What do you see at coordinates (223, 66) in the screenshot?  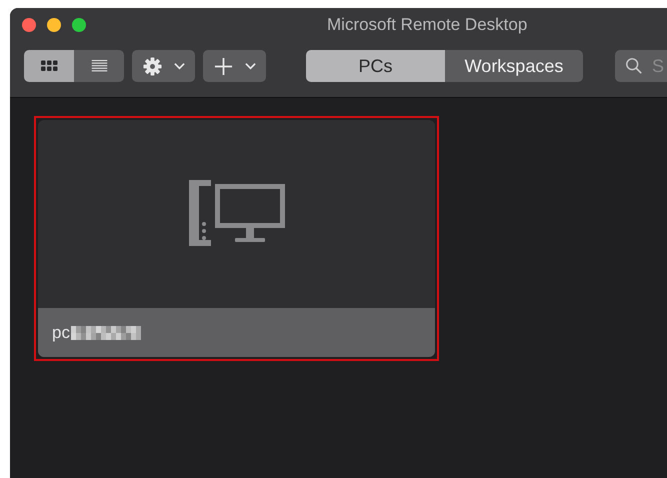 I see `plus-icon` at bounding box center [223, 66].